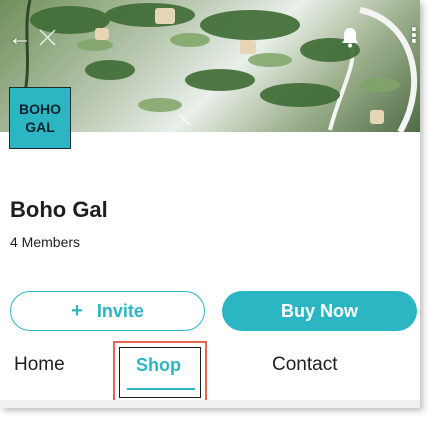  Describe the element at coordinates (39, 365) in the screenshot. I see `tab-home: Home` at that location.